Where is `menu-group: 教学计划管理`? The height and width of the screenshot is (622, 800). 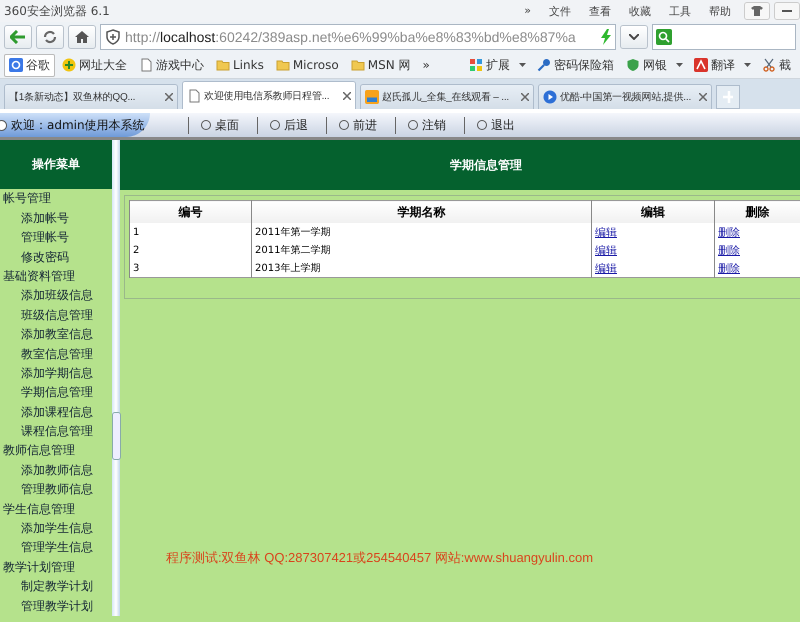 menu-group: 教学计划管理 is located at coordinates (56, 568).